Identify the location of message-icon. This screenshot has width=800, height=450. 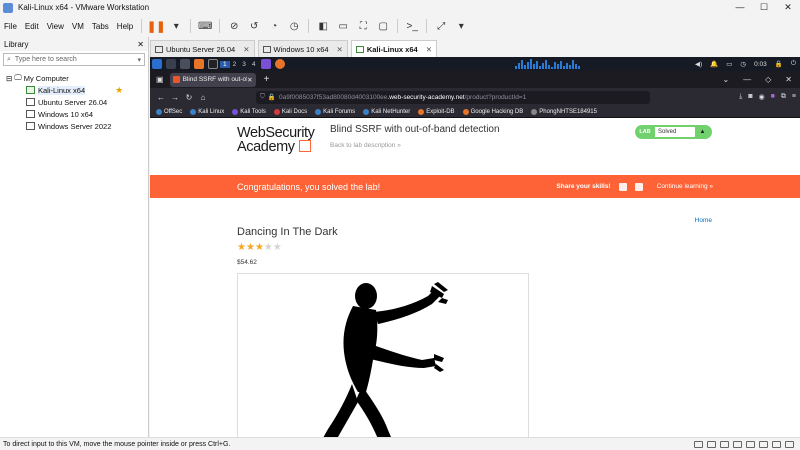
(789, 444).